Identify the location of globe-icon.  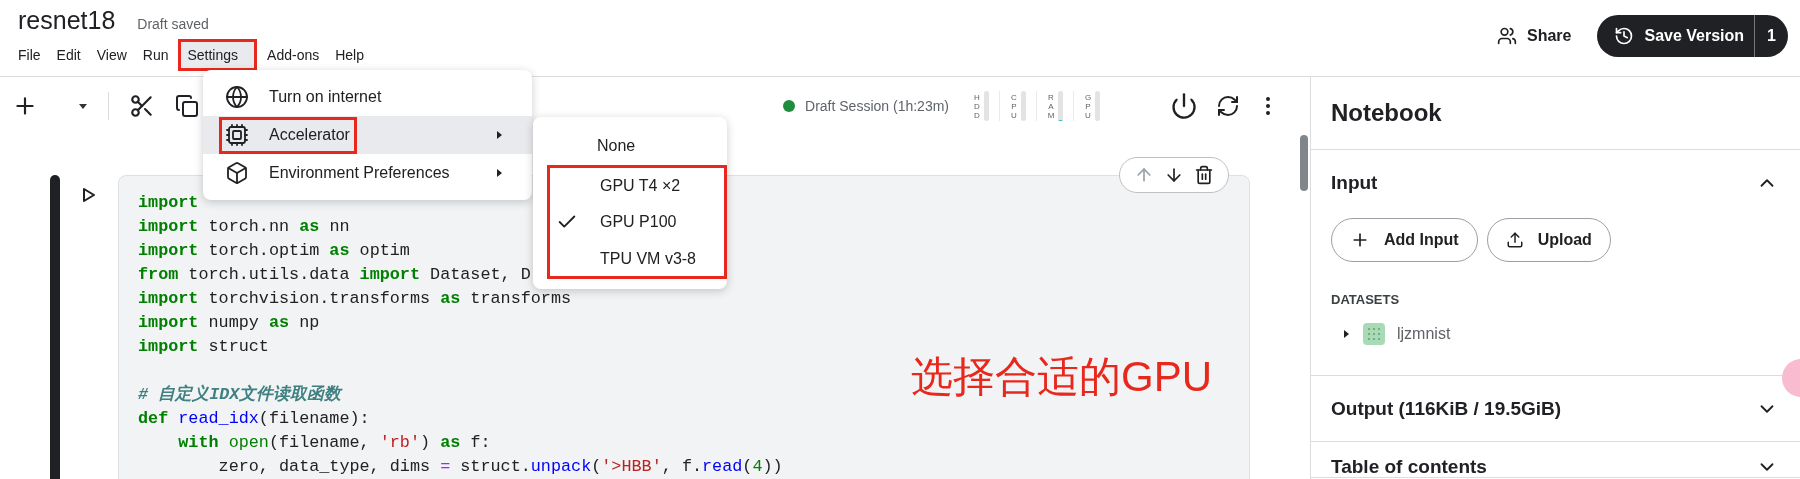
(237, 97).